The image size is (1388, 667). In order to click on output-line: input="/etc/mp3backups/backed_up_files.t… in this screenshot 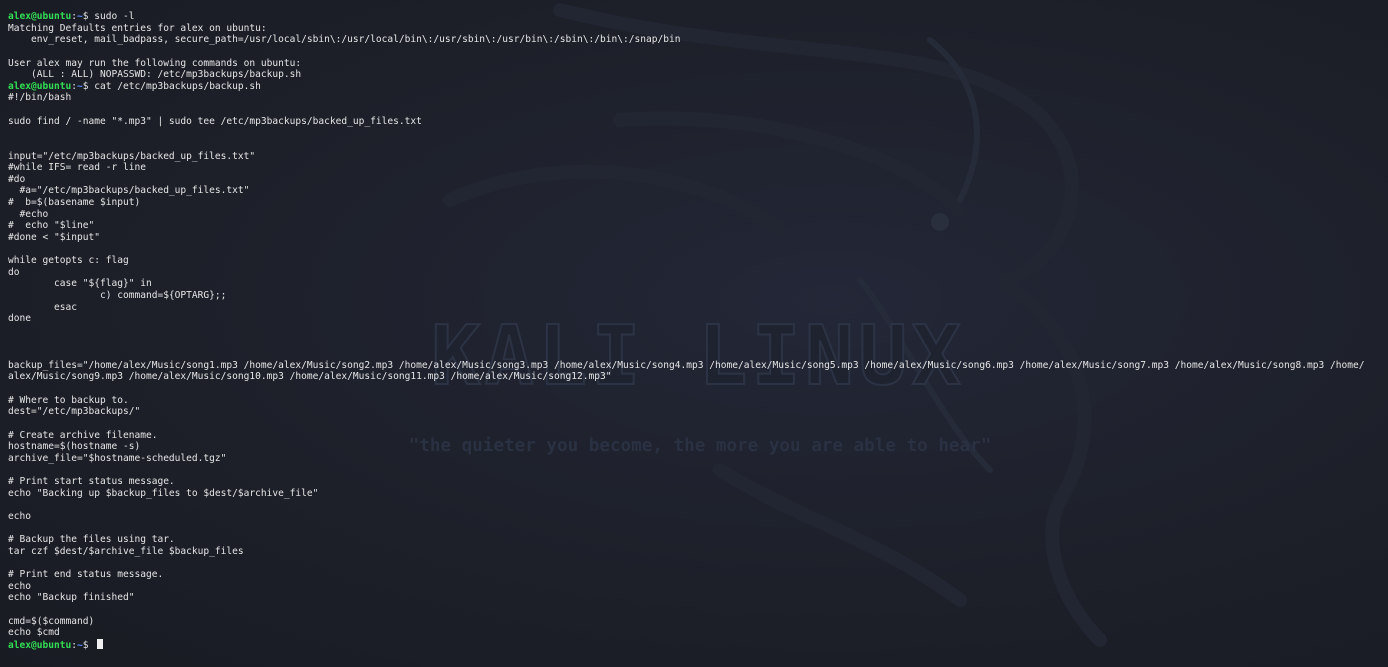, I will do `click(132, 156)`.